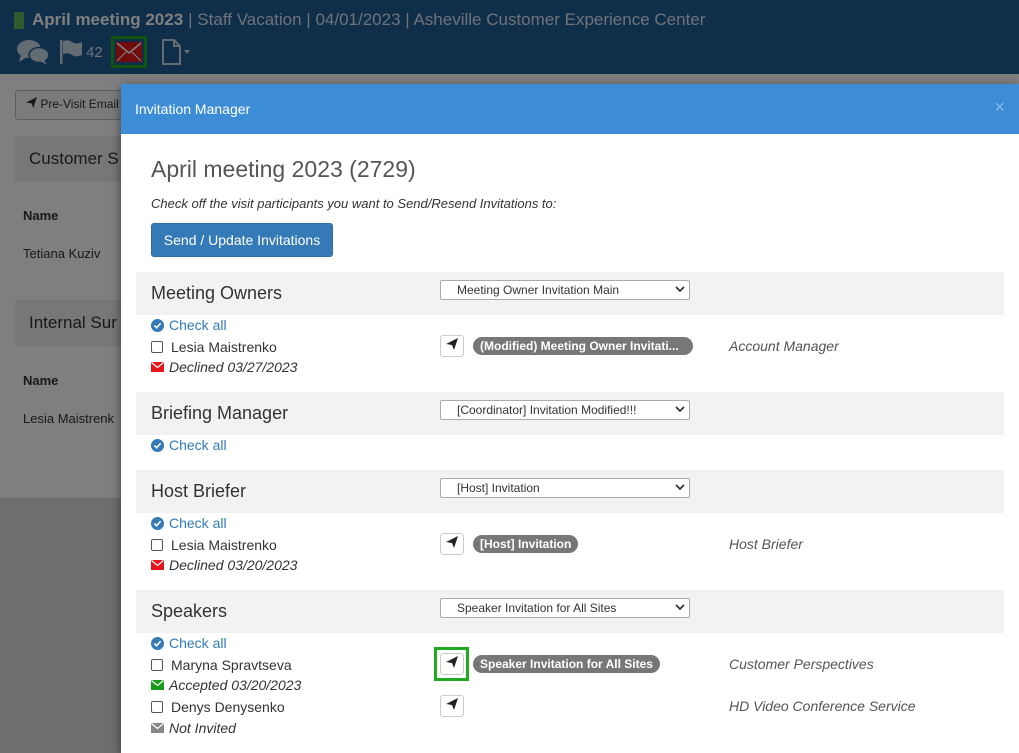  Describe the element at coordinates (231, 665) in the screenshot. I see `participant-name: Maryna Spravtseva` at that location.